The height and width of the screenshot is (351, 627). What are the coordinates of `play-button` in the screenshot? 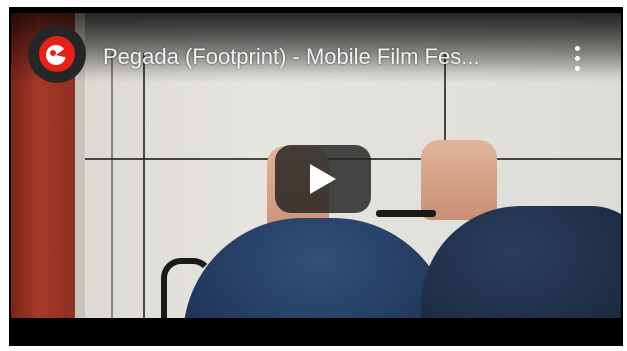 It's located at (323, 179).